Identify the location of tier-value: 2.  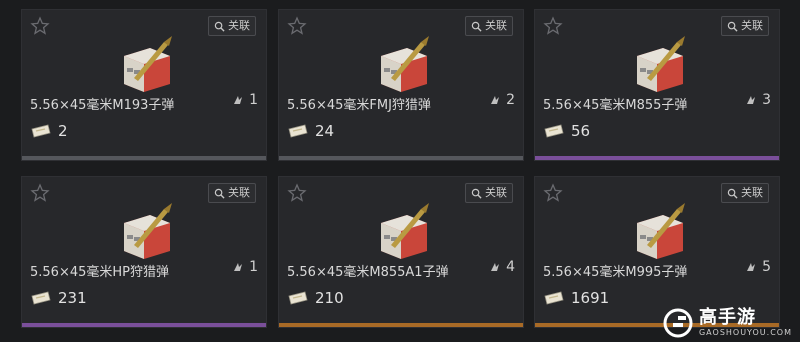
(510, 100).